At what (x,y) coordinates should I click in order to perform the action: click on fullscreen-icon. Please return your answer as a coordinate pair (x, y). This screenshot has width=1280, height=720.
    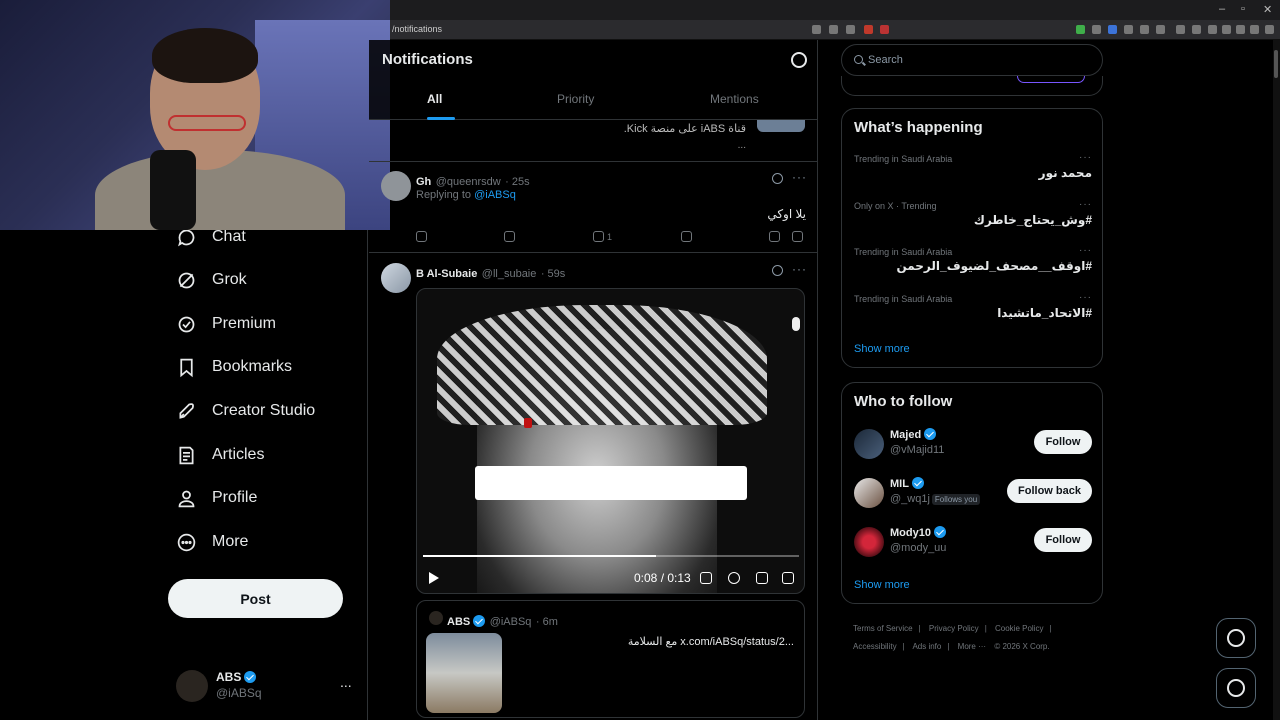
    Looking at the image, I should click on (788, 578).